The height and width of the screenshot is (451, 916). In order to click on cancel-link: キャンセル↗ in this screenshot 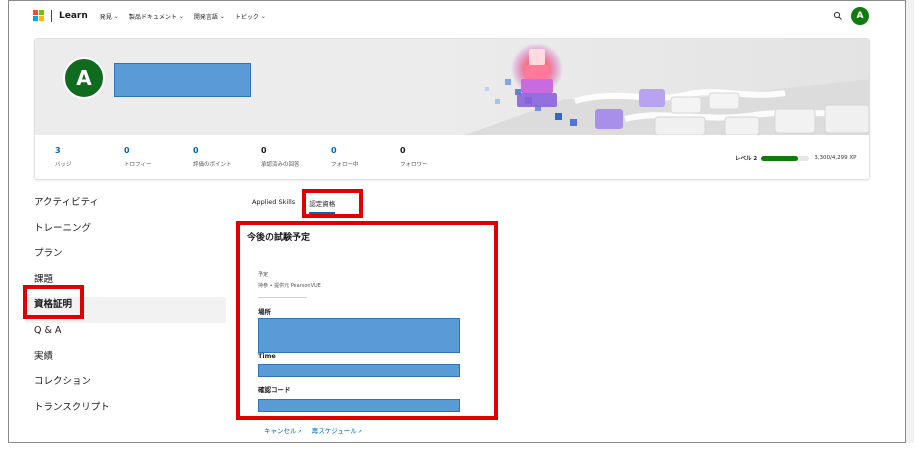, I will do `click(283, 430)`.